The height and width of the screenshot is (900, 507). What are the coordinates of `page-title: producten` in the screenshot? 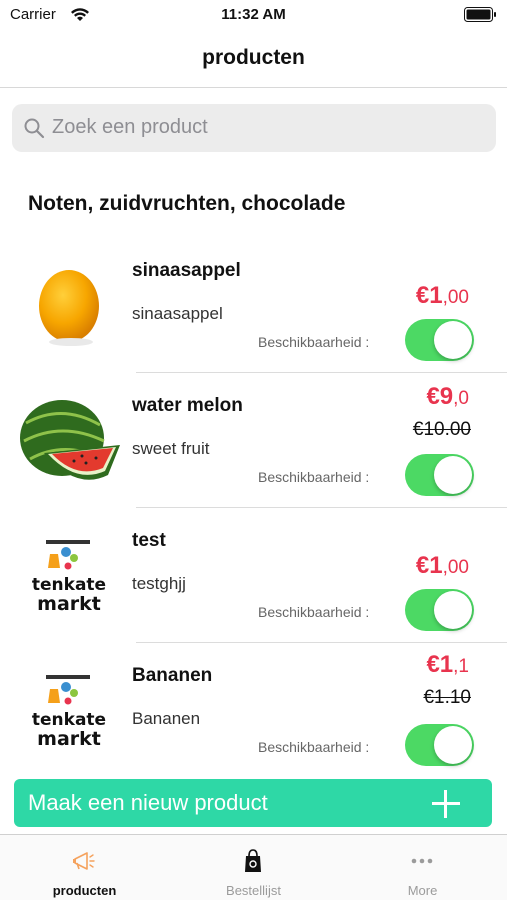 It's located at (253, 57).